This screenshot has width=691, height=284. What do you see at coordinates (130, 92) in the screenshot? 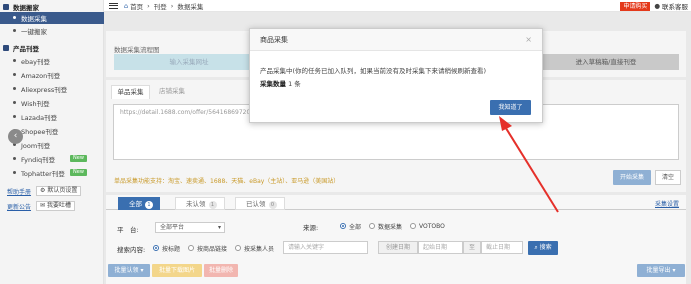
I see `tab-single-collect: 单品采集` at bounding box center [130, 92].